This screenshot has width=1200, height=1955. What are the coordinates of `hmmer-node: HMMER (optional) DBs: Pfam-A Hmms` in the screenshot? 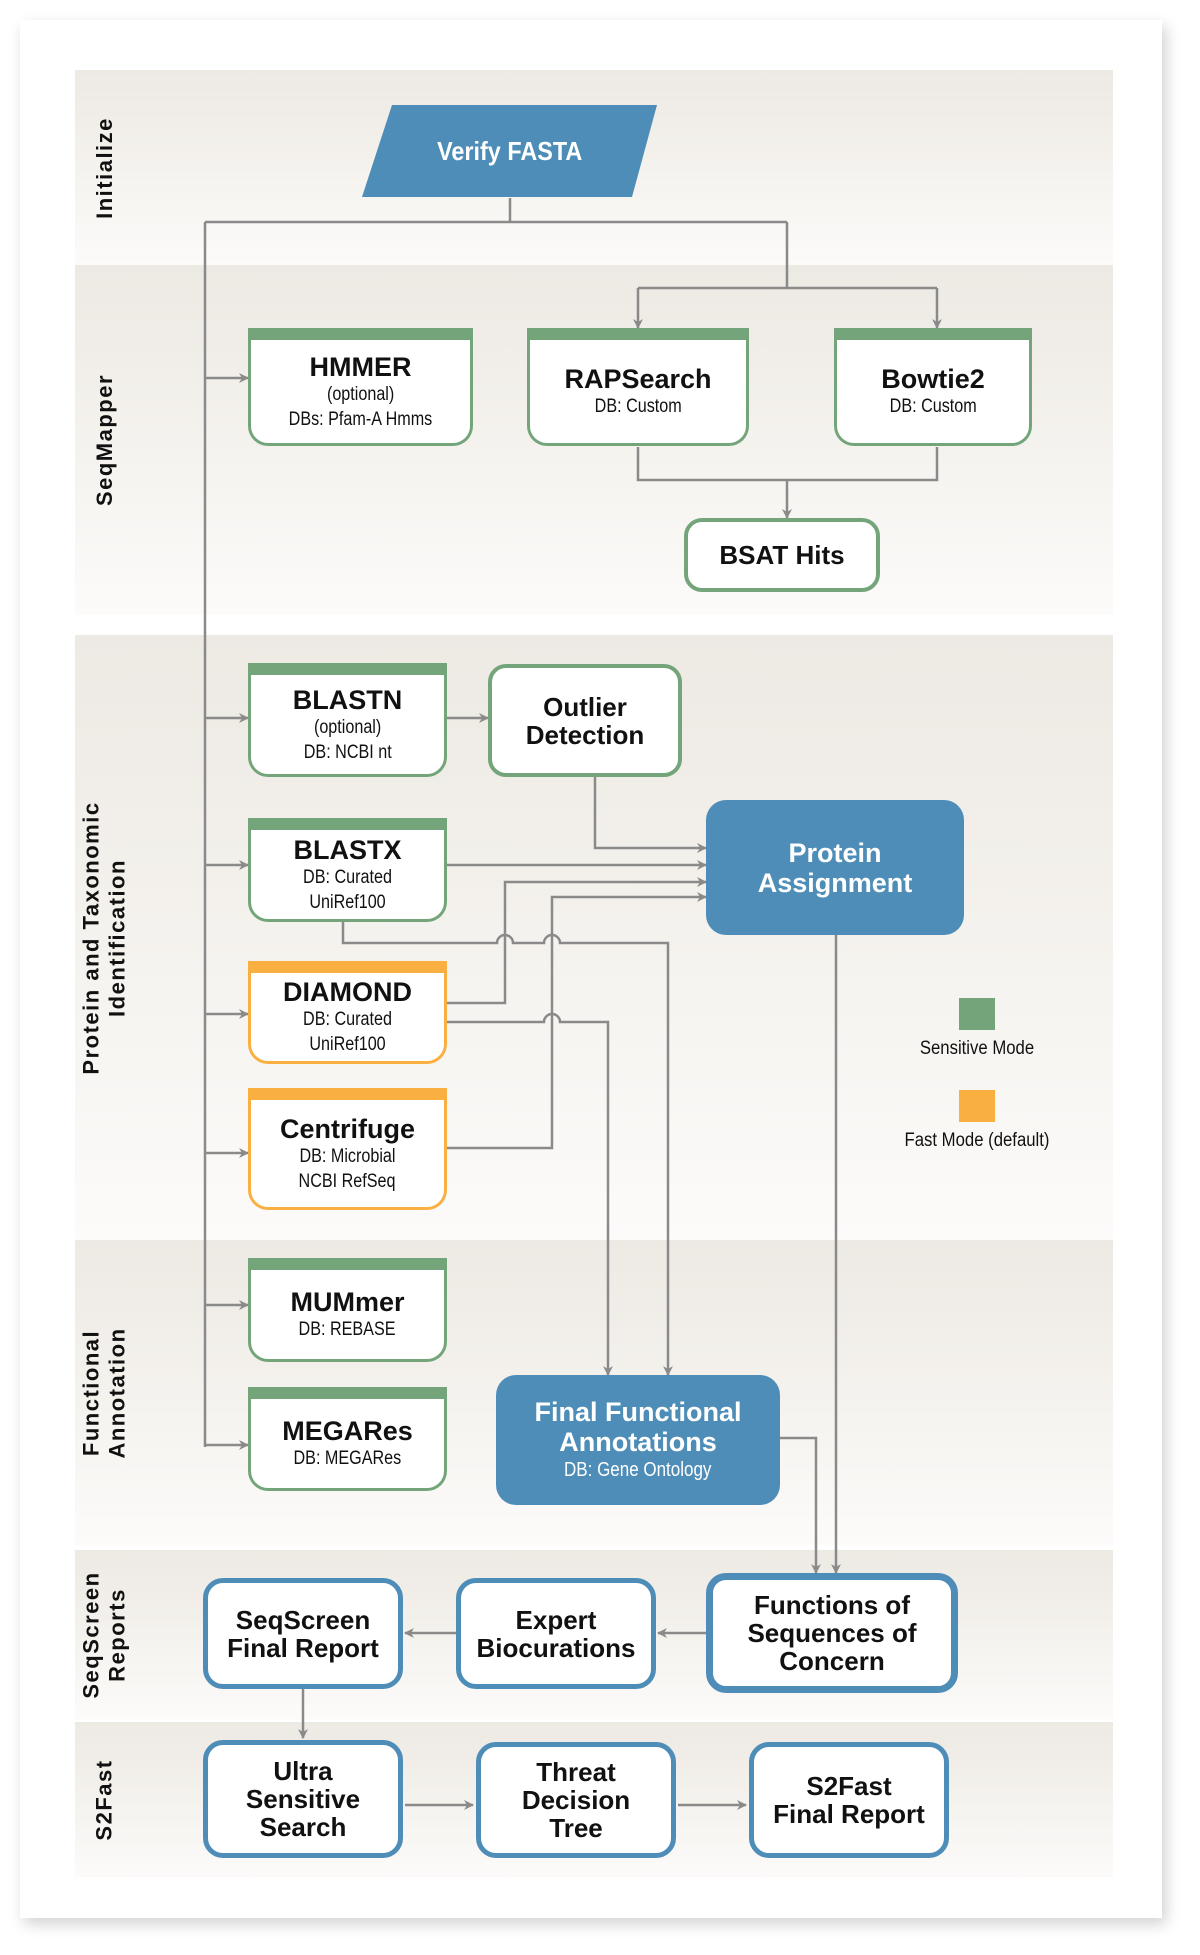 It's located at (360, 387).